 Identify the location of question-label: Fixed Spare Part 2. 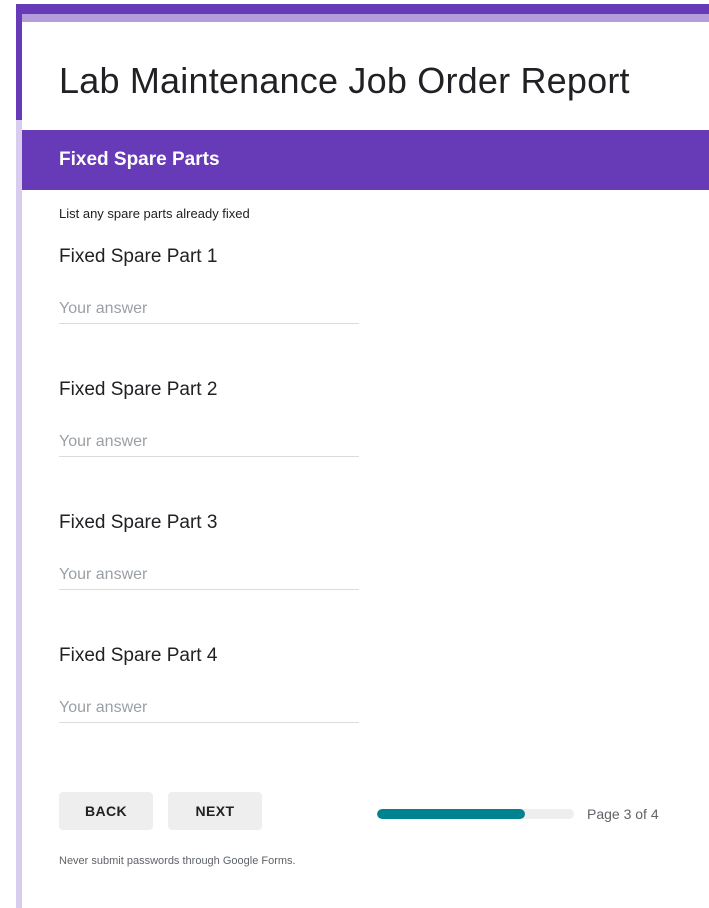
(138, 389).